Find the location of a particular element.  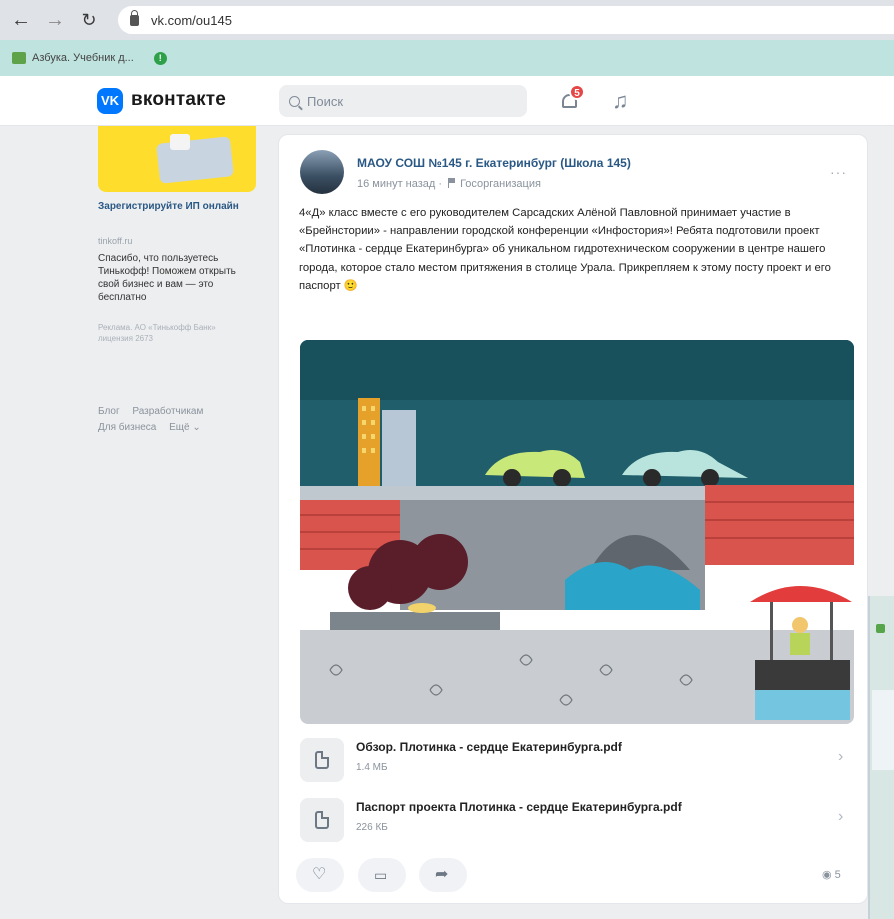

overlay-content is located at coordinates (883, 730).